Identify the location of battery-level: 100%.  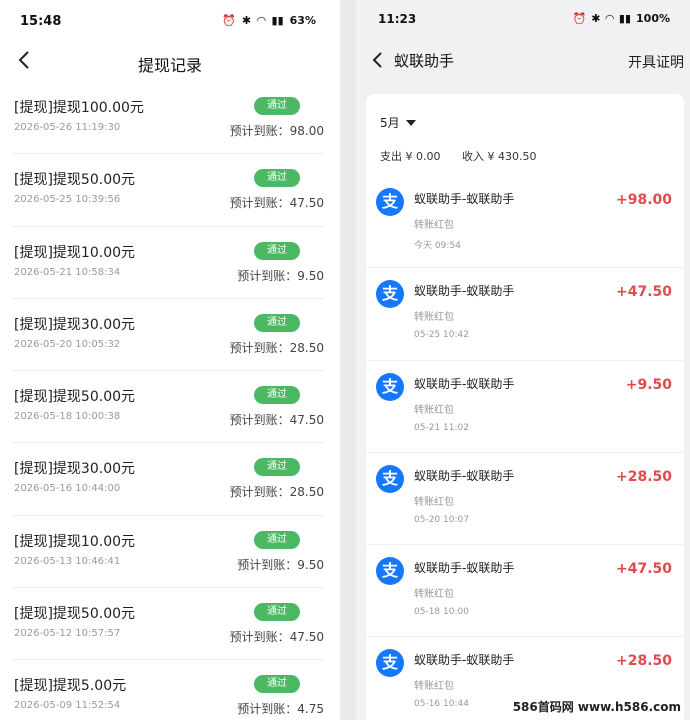
(653, 18).